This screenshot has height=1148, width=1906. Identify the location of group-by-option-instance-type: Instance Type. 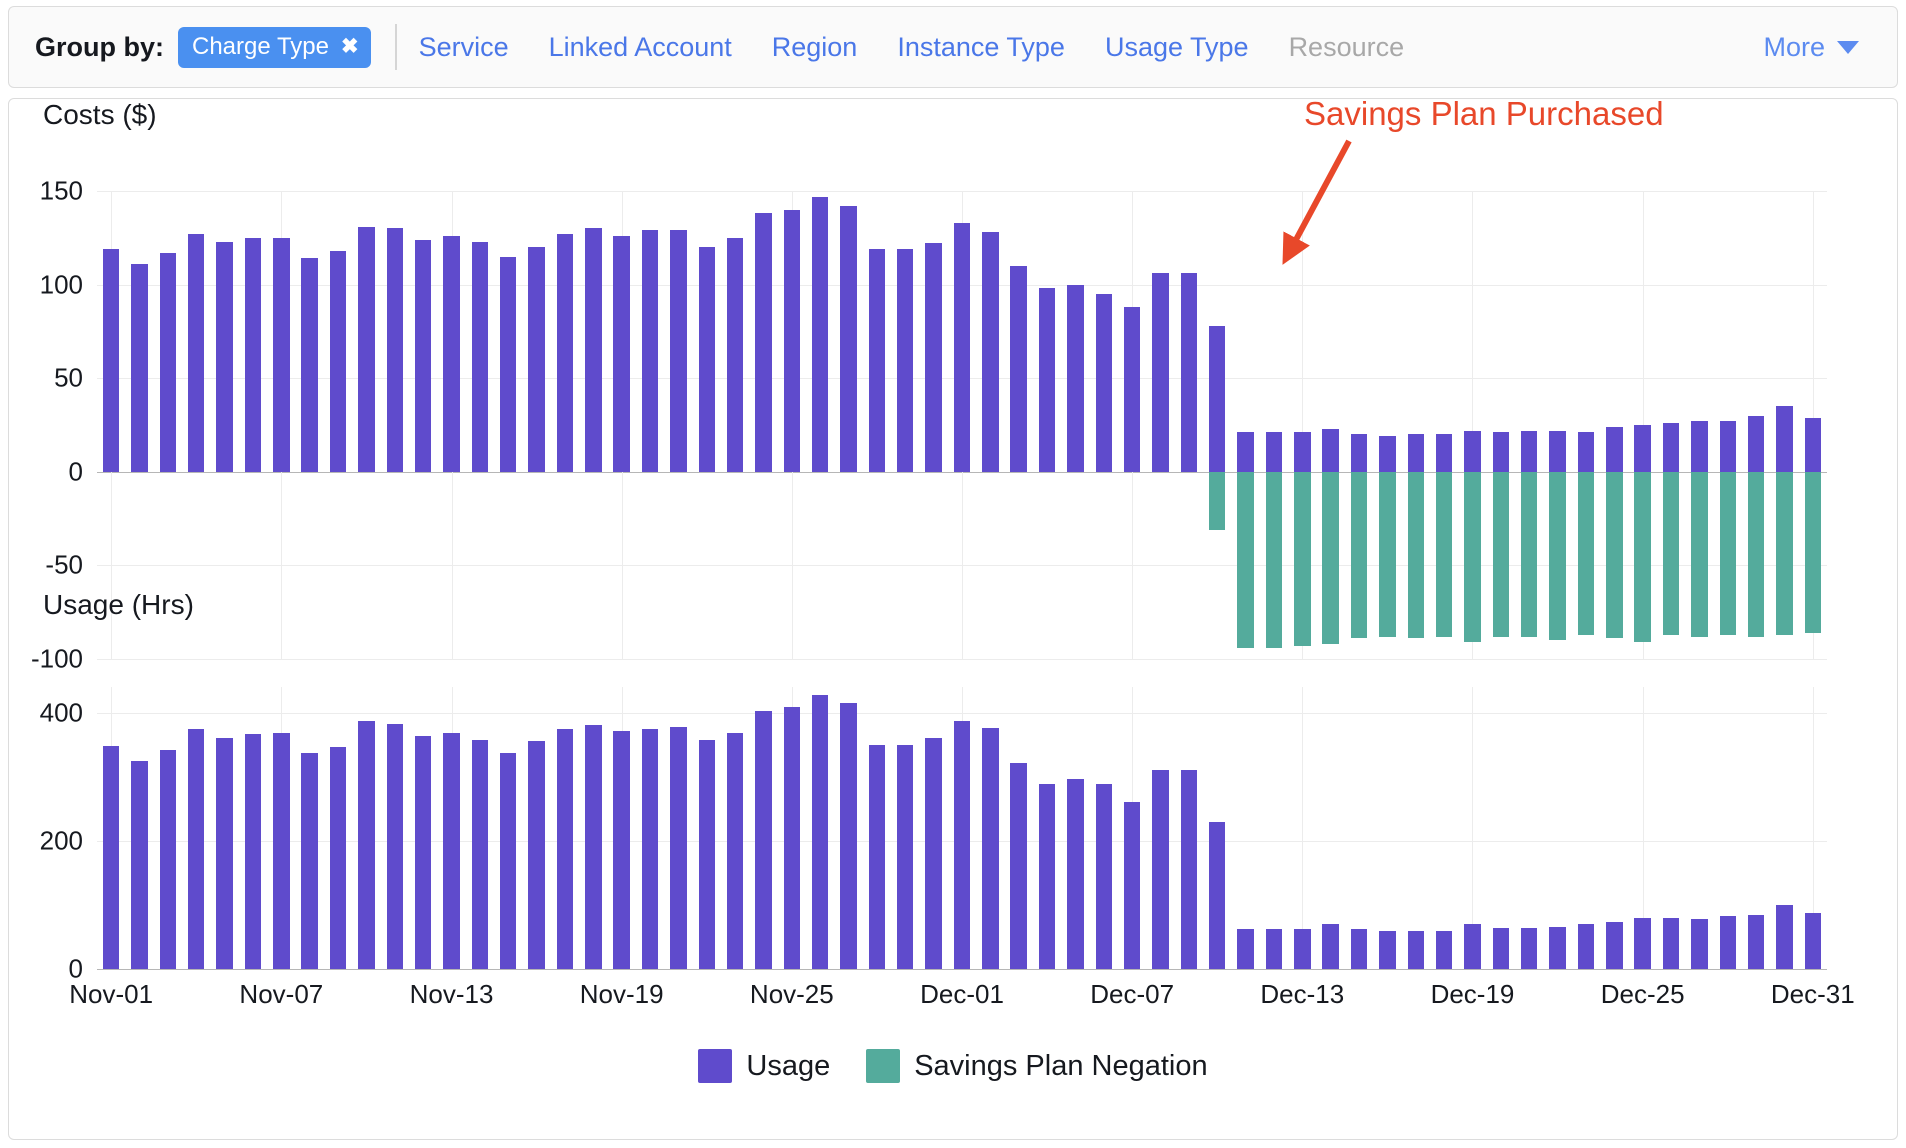
(981, 47).